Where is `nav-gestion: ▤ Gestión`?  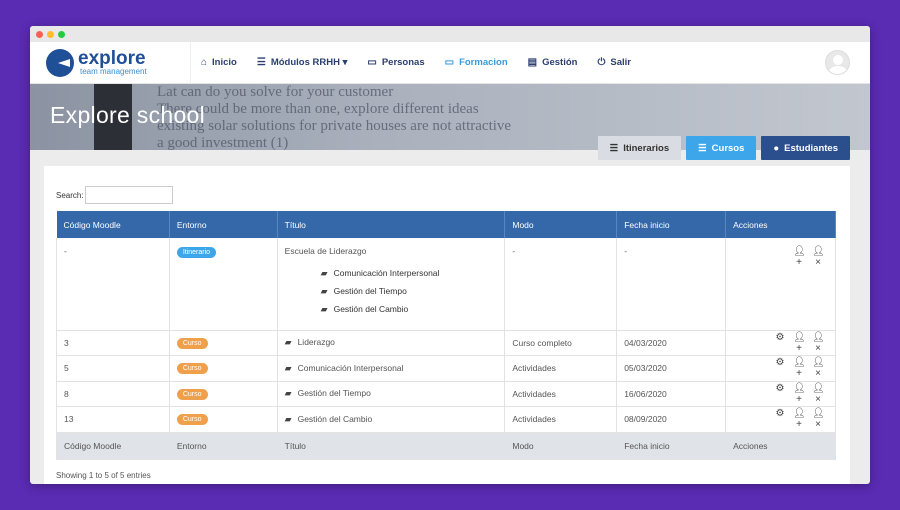 nav-gestion: ▤ Gestión is located at coordinates (553, 62).